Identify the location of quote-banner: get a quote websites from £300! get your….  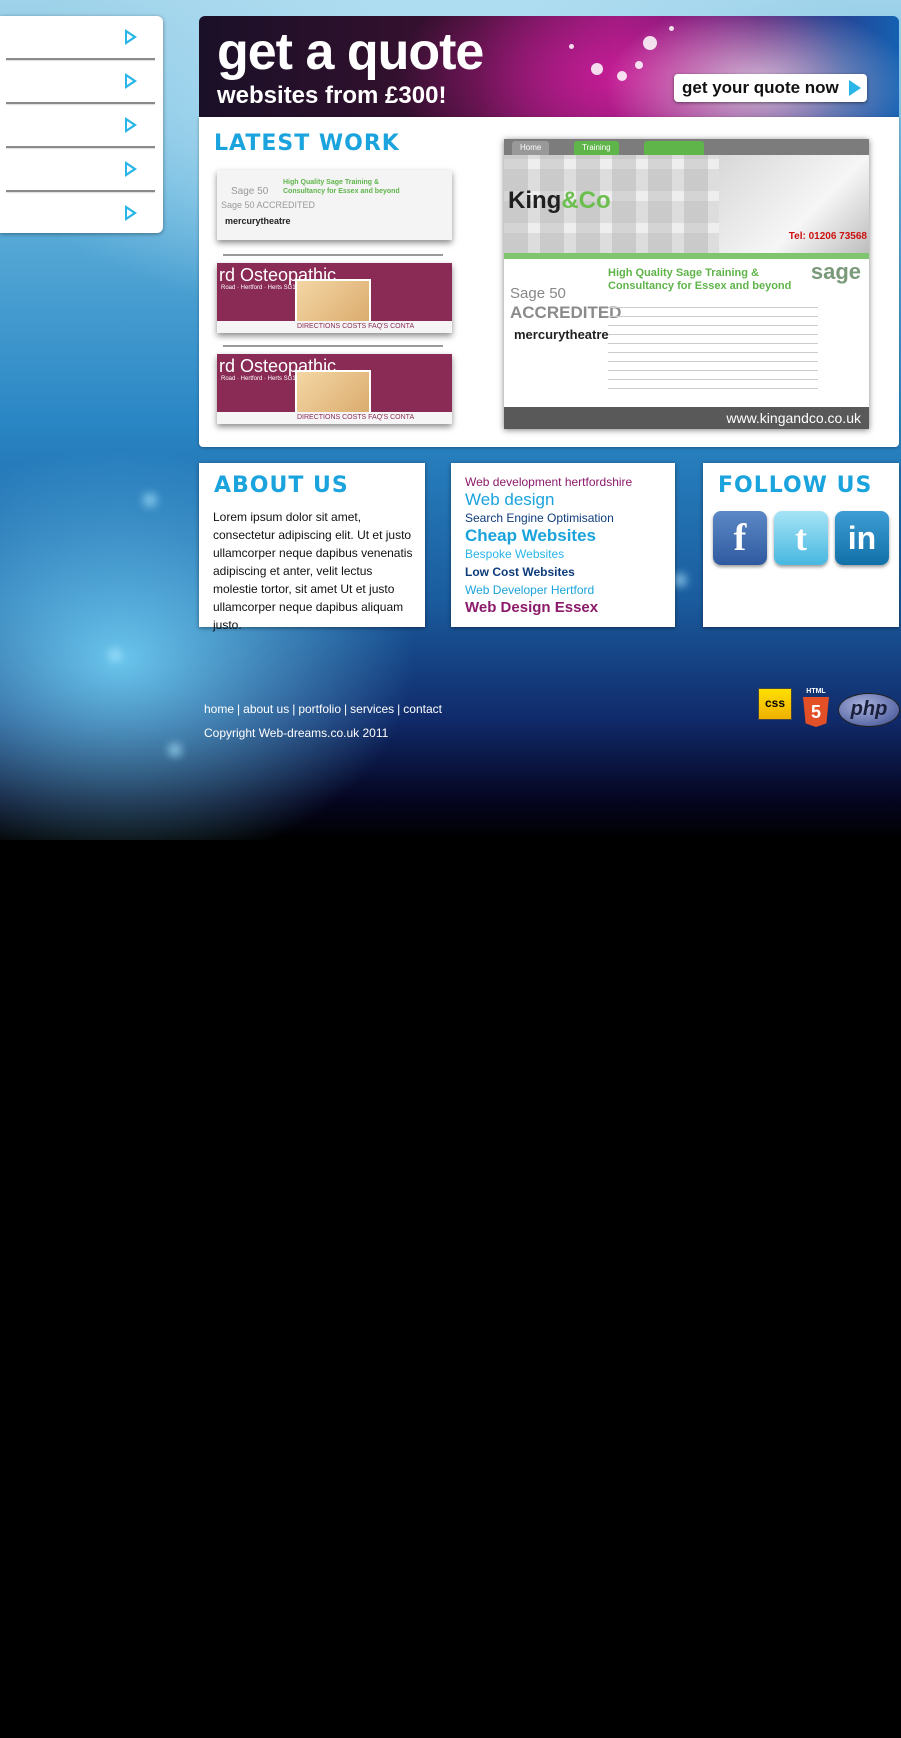
(549, 66).